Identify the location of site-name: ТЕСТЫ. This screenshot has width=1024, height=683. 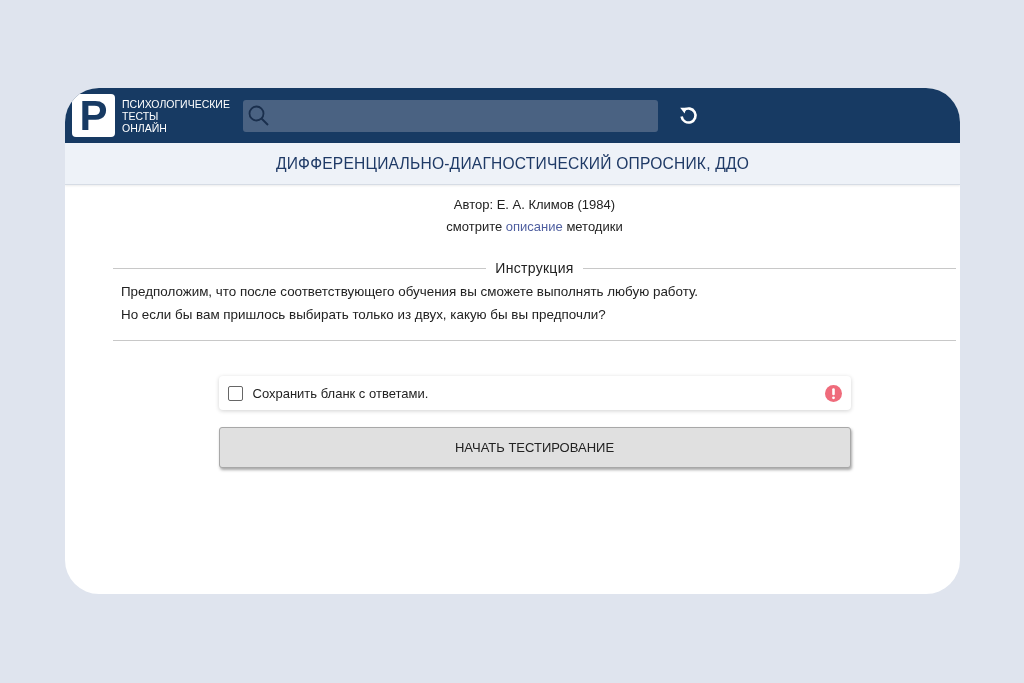
(141, 115).